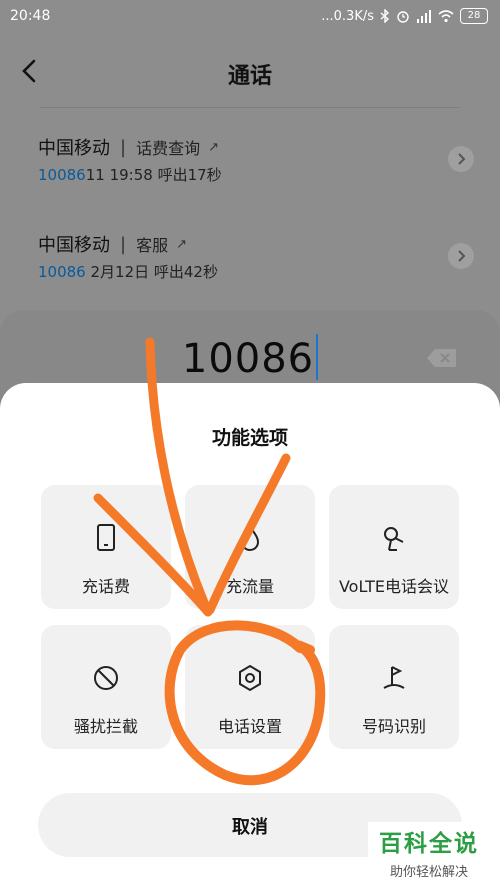 The width and height of the screenshot is (500, 889). I want to click on call-detail: 10086 2月12日 呼出42秒, so click(128, 271).